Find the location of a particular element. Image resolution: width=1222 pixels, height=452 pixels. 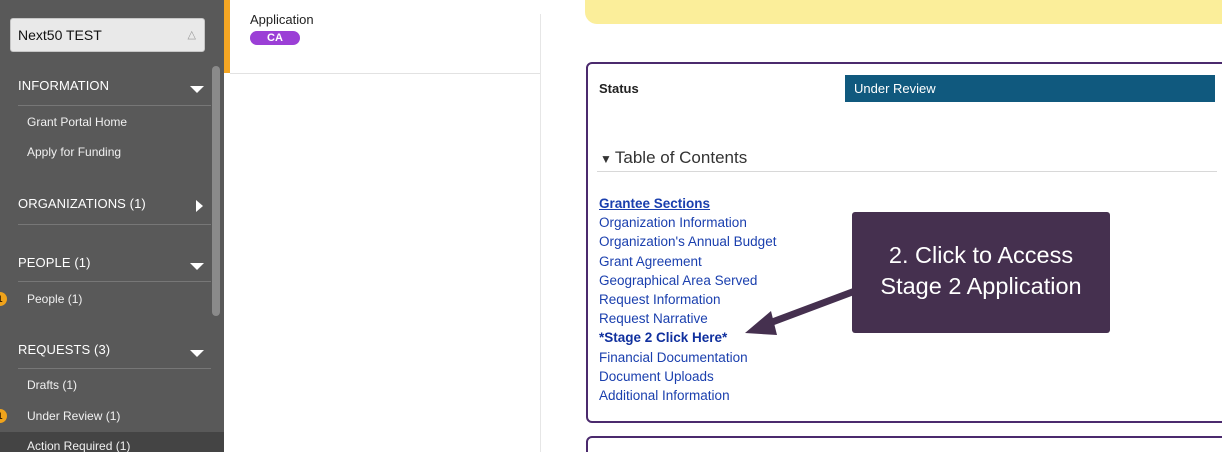

selected-card-accent is located at coordinates (227, 36).